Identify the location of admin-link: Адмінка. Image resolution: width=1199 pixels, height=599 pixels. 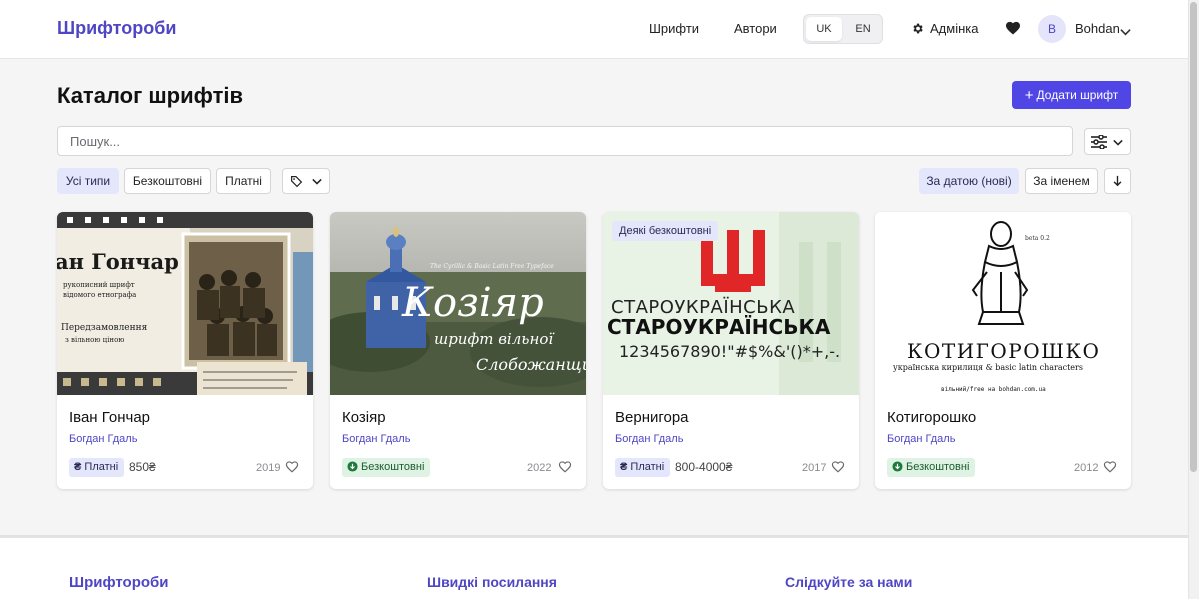
(944, 28).